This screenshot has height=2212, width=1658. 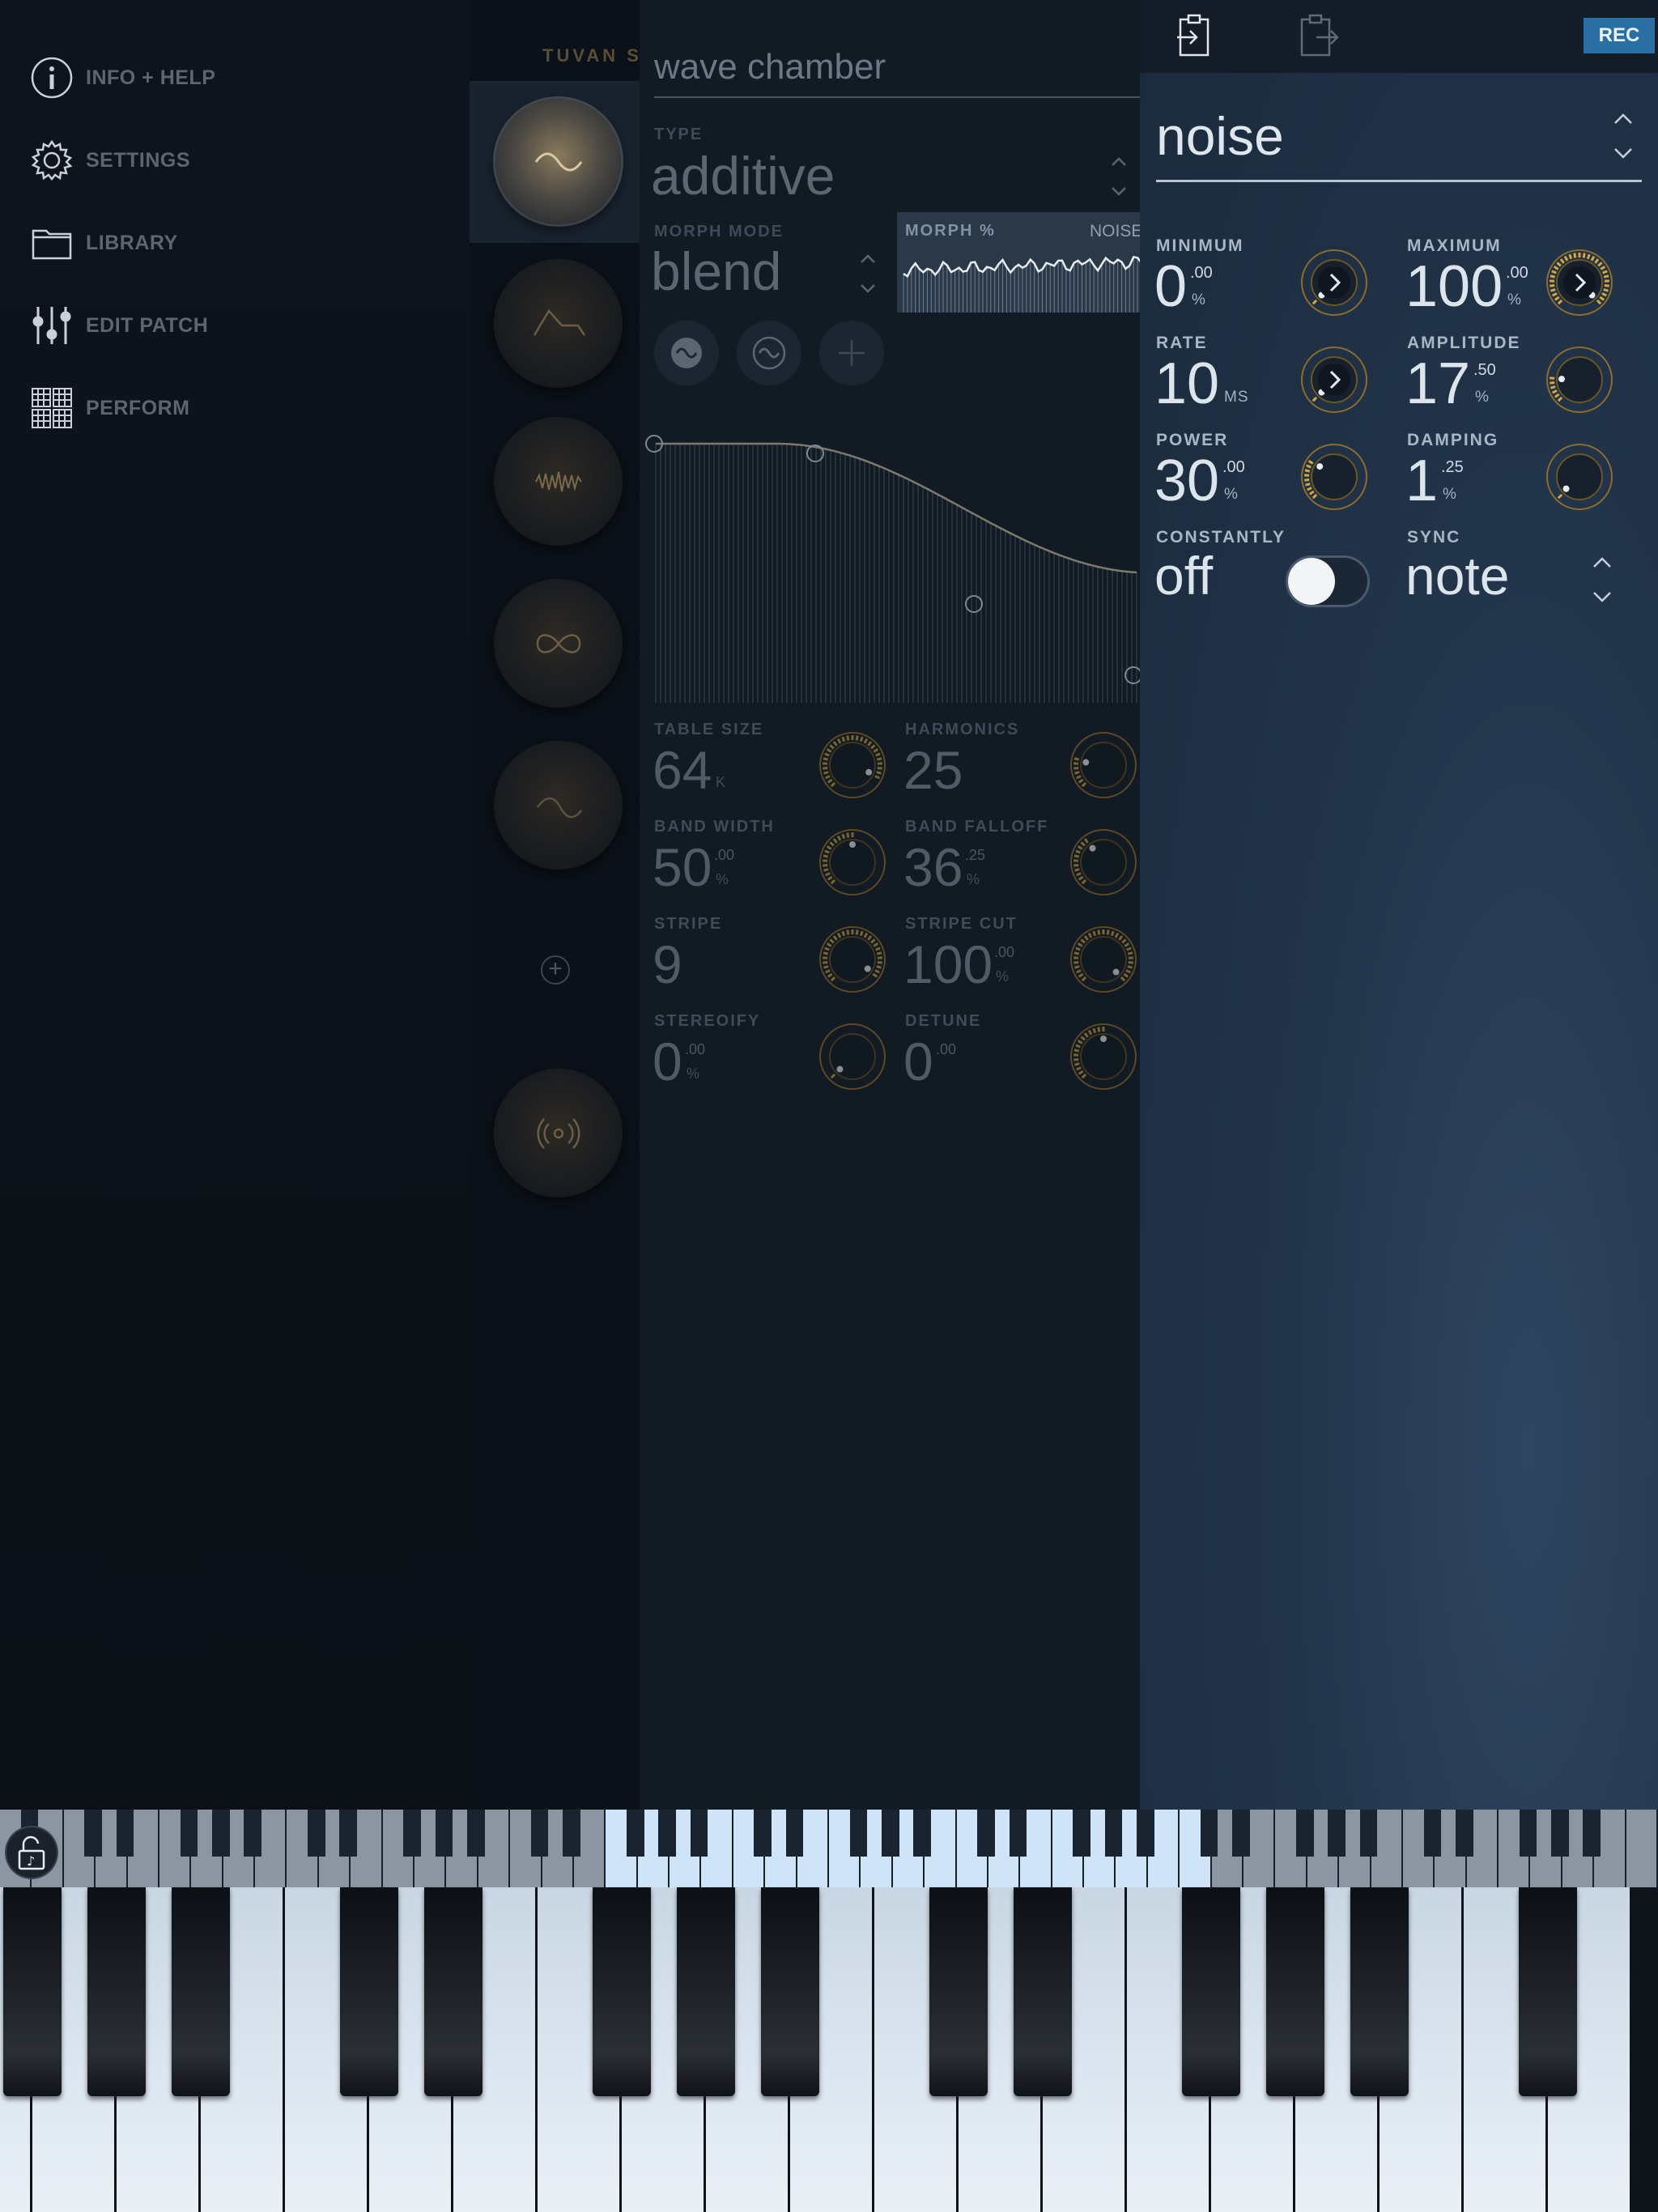 What do you see at coordinates (151, 77) in the screenshot?
I see `nav-info-label: INFO + HELP` at bounding box center [151, 77].